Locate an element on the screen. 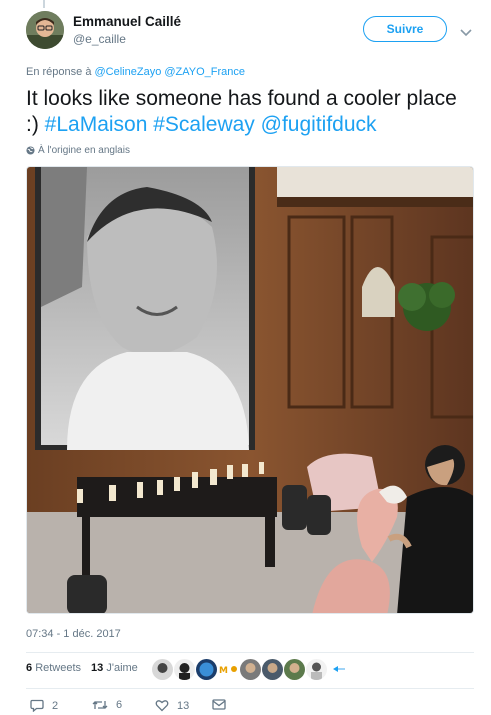 The height and width of the screenshot is (715, 491). likes-stat: 13 J'aime is located at coordinates (114, 668).